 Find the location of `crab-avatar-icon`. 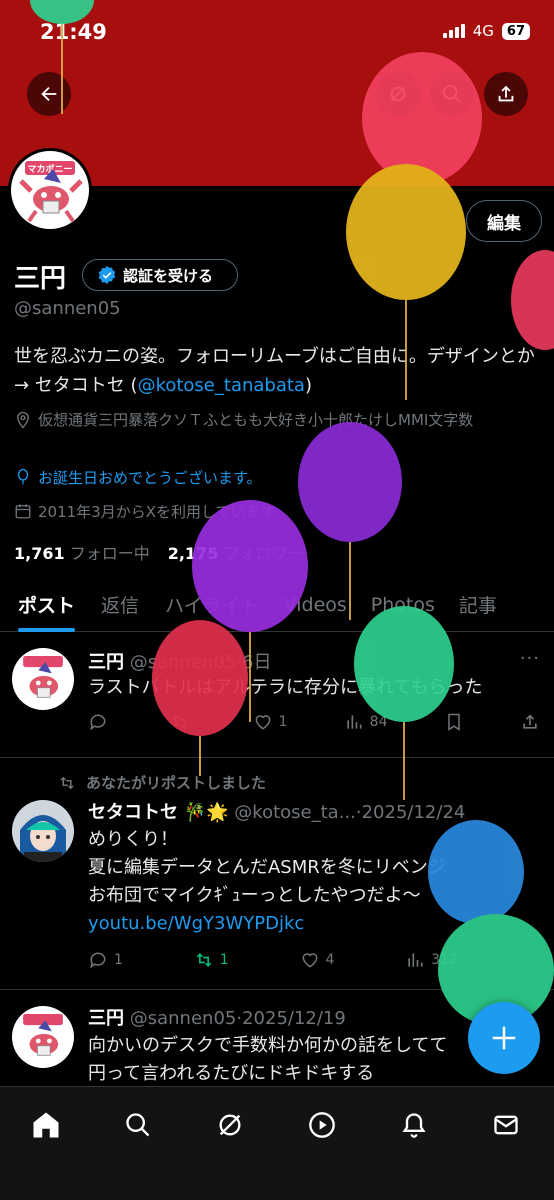

crab-avatar-icon is located at coordinates (43, 676).